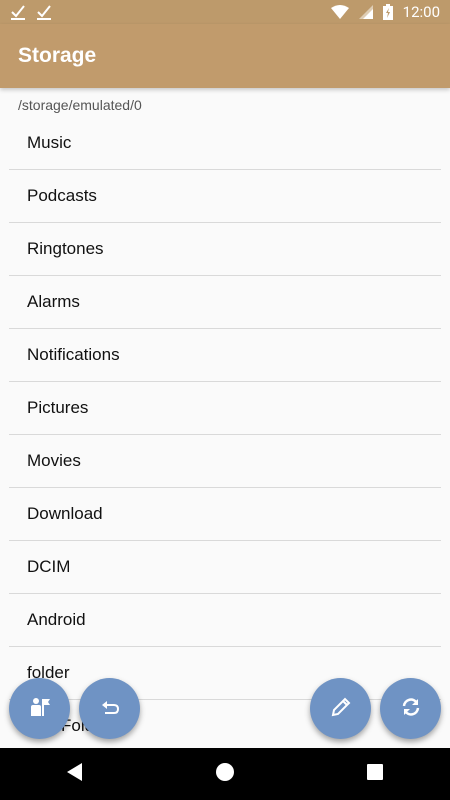  Describe the element at coordinates (339, 12) in the screenshot. I see `wifi-icon` at that location.